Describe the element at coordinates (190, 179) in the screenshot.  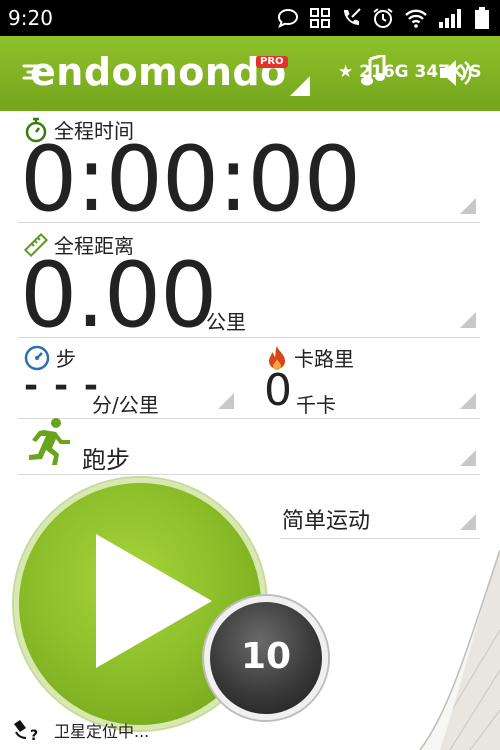
I see `duration-value: 0:00:00` at that location.